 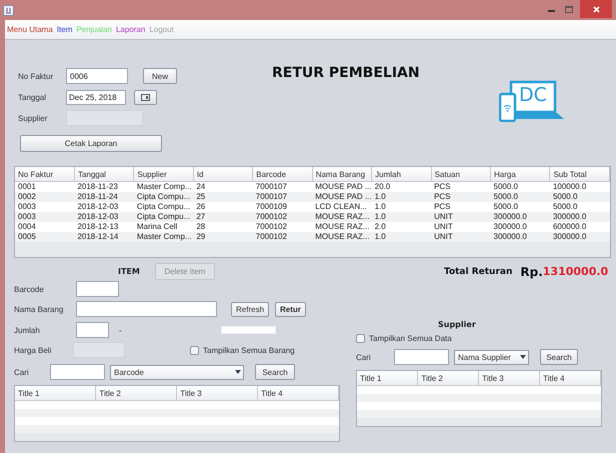 I want to click on print-report-button: Cetak Laporan, so click(x=91, y=143).